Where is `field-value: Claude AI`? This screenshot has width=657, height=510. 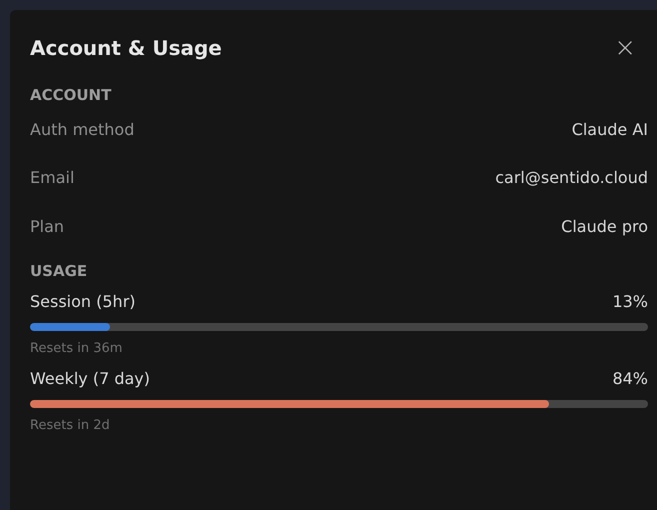
field-value: Claude AI is located at coordinates (610, 129).